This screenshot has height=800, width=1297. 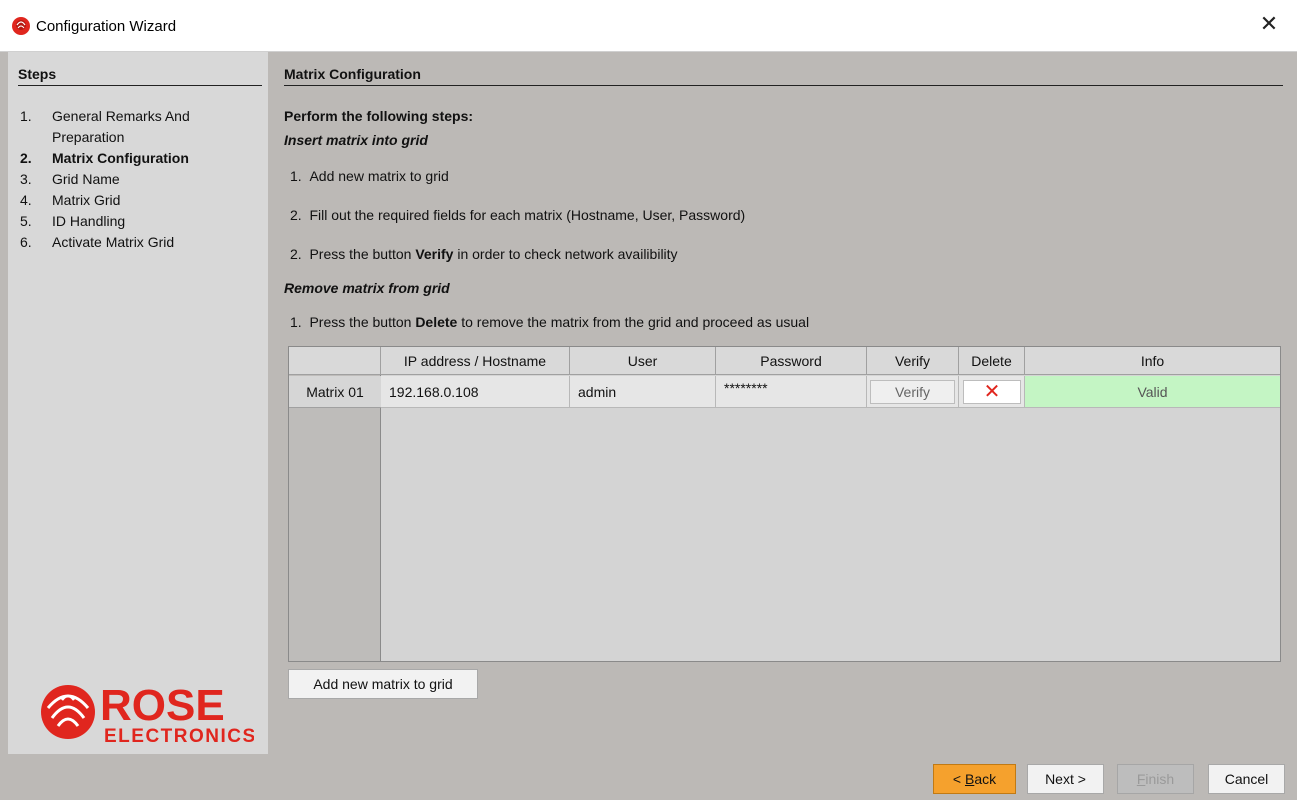 I want to click on step-number: 1., so click(x=26, y=116).